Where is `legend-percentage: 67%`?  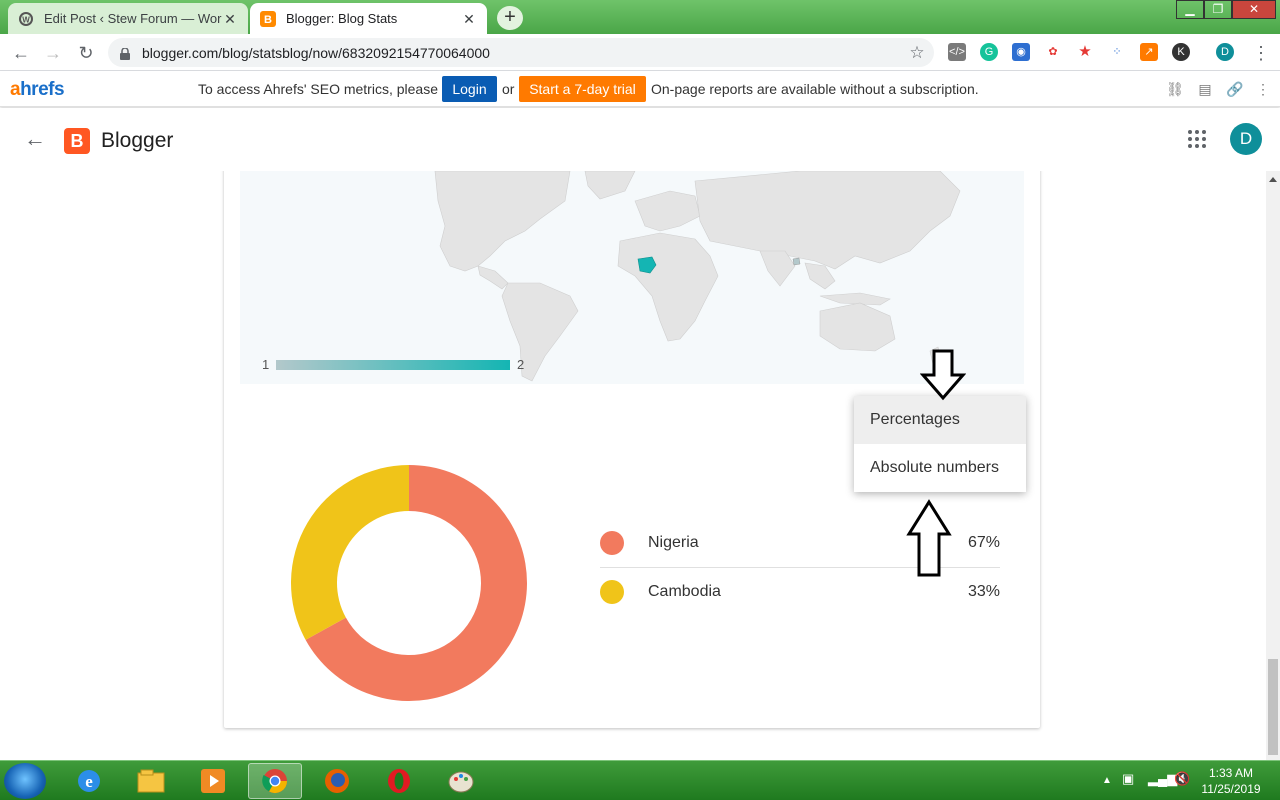 legend-percentage: 67% is located at coordinates (983, 542).